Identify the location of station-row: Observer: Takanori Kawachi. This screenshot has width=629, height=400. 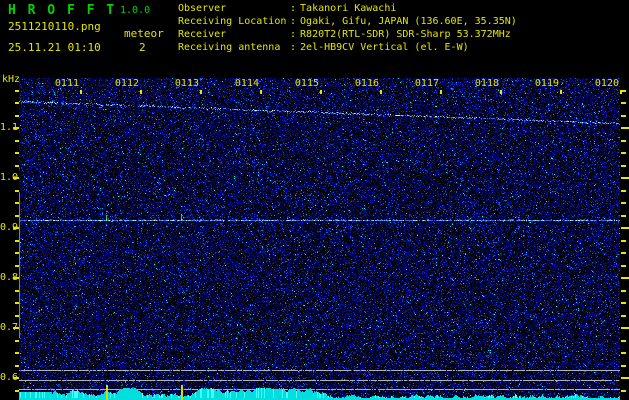
(347, 8).